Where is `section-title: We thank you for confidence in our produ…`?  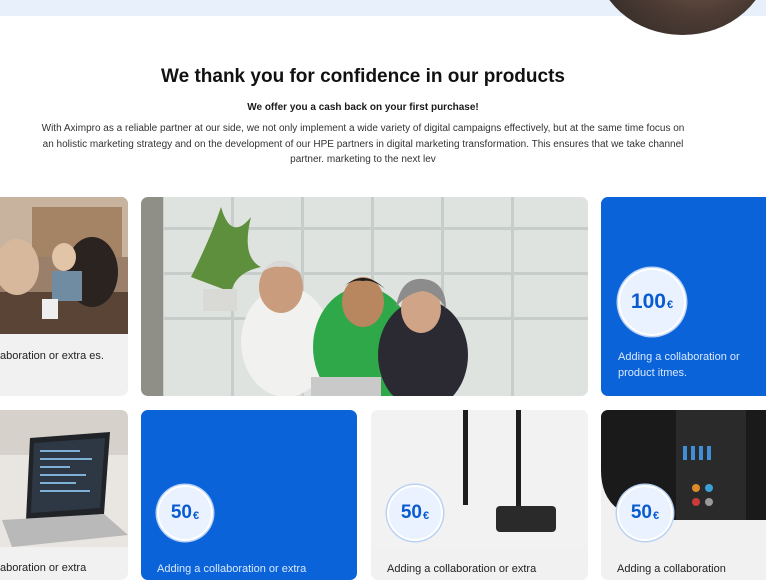
section-title: We thank you for confidence in our produ… is located at coordinates (363, 76).